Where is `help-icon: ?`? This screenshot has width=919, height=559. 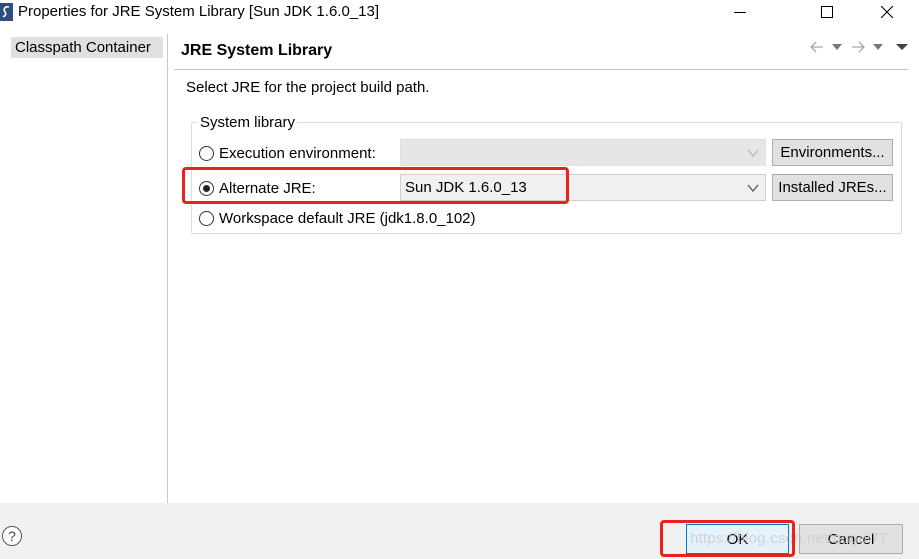
help-icon: ? is located at coordinates (12, 536).